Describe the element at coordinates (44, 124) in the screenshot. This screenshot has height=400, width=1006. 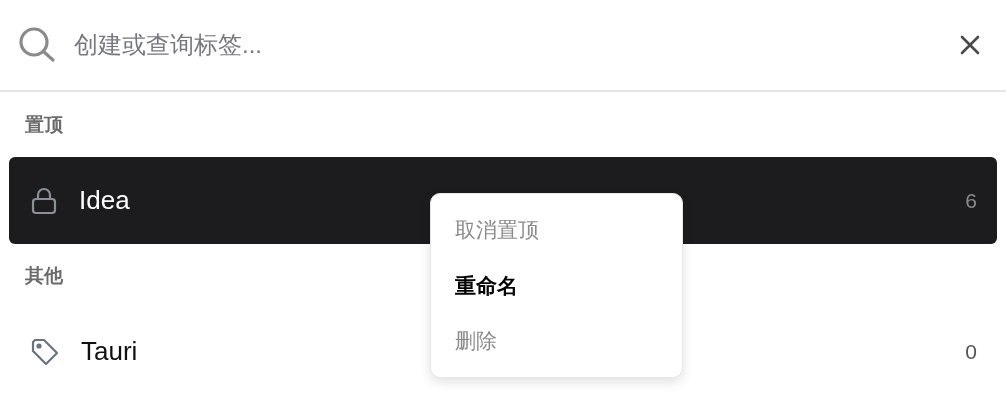
I see `section-heading: 置顶` at that location.